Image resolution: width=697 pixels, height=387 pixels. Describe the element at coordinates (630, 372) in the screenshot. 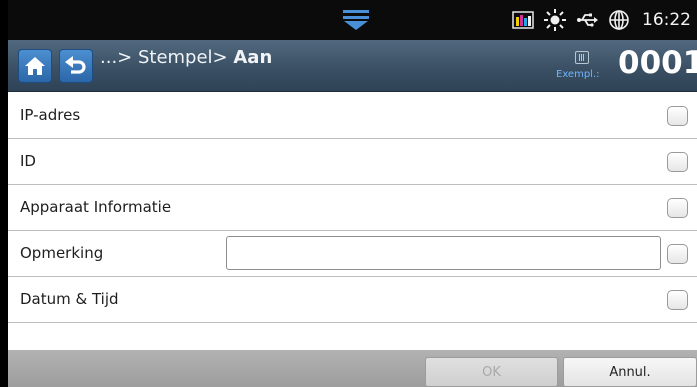

I see `cancel-button: Annul.` at that location.